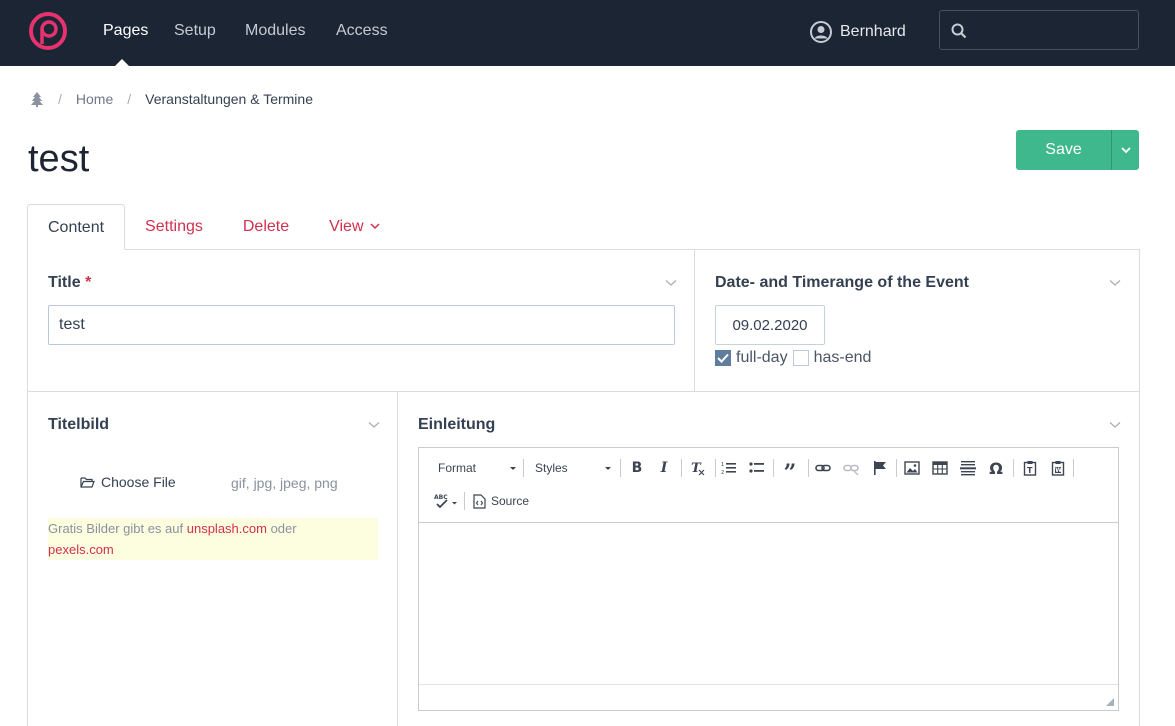  What do you see at coordinates (501, 501) in the screenshot?
I see `source-button: Source` at bounding box center [501, 501].